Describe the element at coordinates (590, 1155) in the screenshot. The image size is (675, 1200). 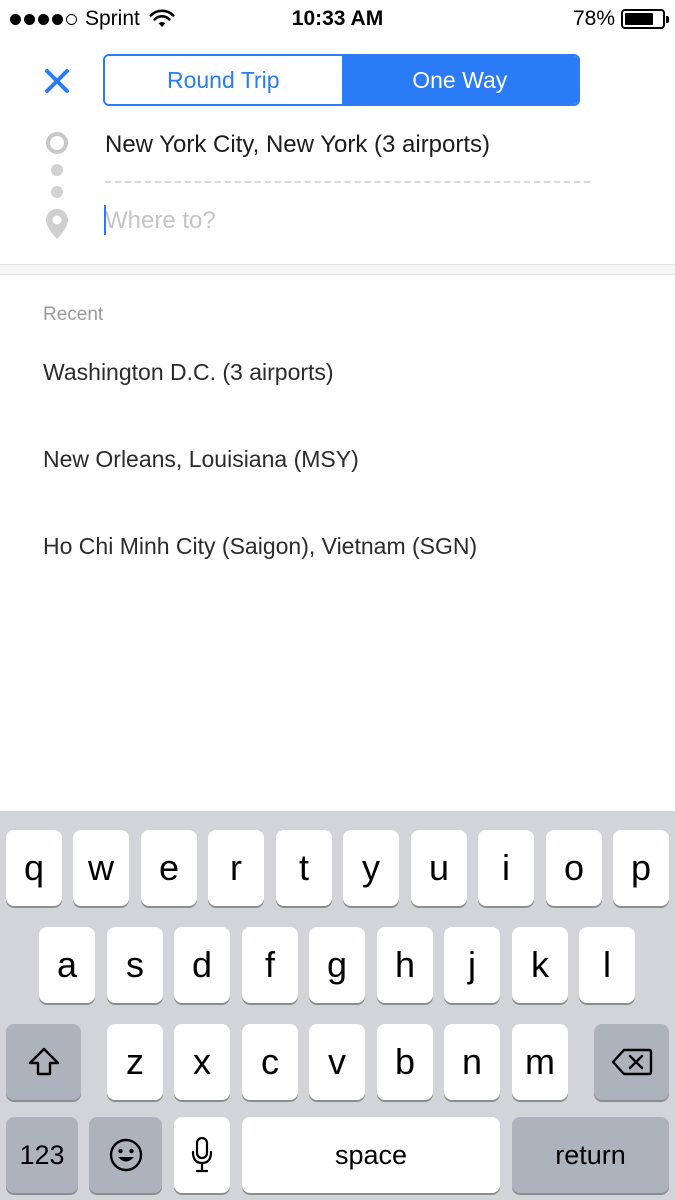
I see `return-key: return` at that location.